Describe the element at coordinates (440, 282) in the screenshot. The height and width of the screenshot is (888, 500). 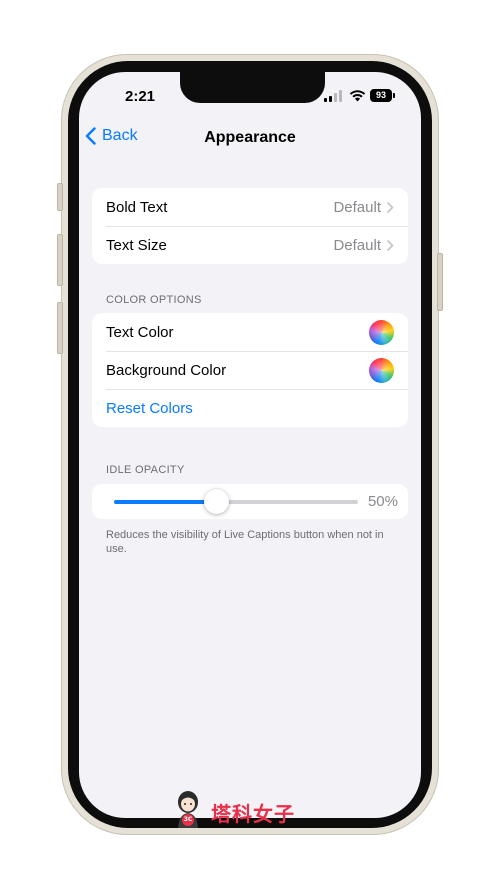
I see `power-button` at that location.